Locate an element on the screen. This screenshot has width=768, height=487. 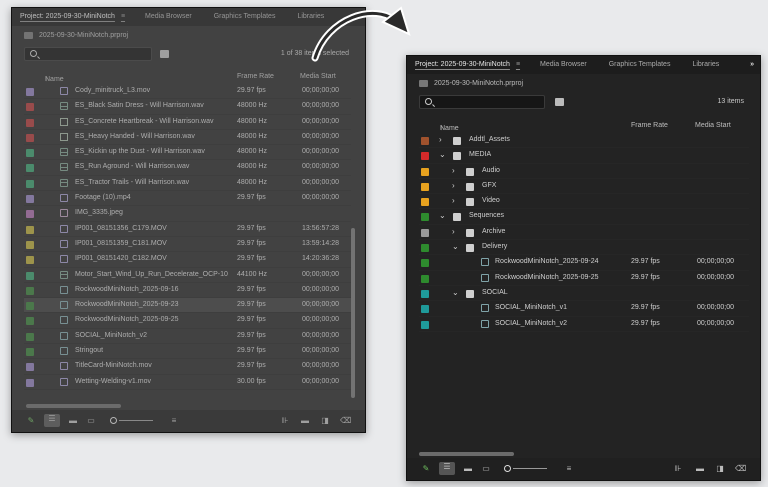
tab-libraries: Libraries is located at coordinates (705, 65).